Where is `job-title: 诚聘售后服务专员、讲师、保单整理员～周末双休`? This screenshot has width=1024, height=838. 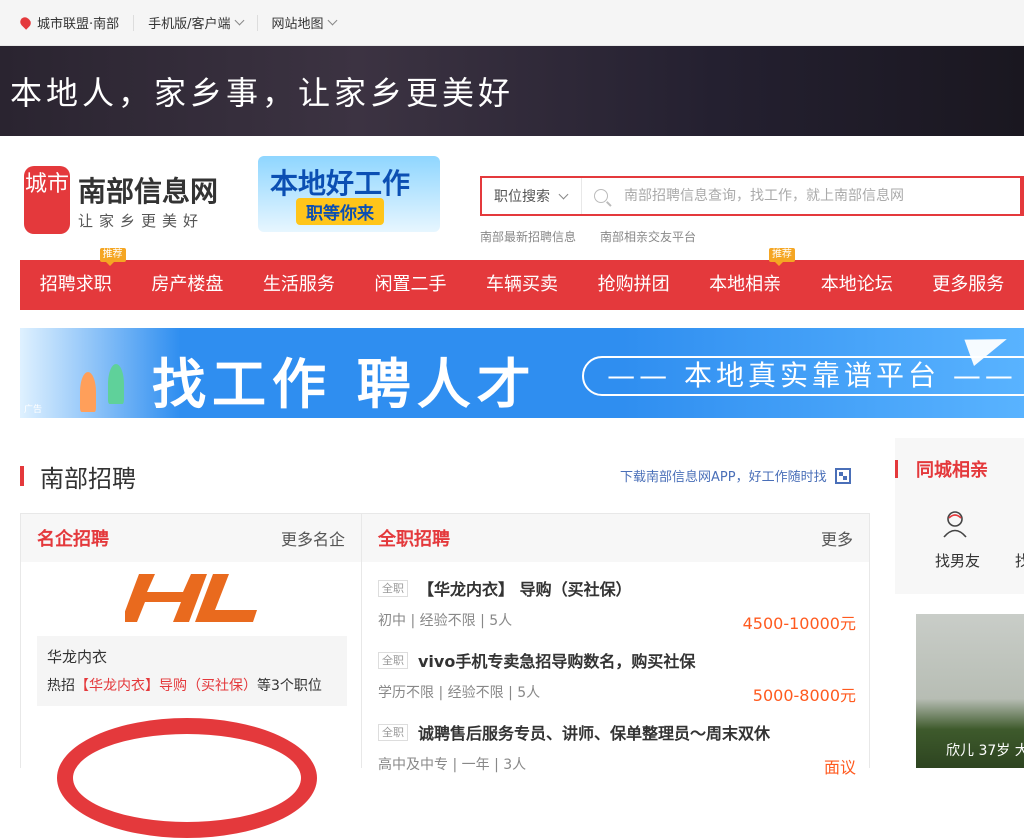 job-title: 诚聘售后服务专员、讲师、保单整理员～周末双休 is located at coordinates (594, 732).